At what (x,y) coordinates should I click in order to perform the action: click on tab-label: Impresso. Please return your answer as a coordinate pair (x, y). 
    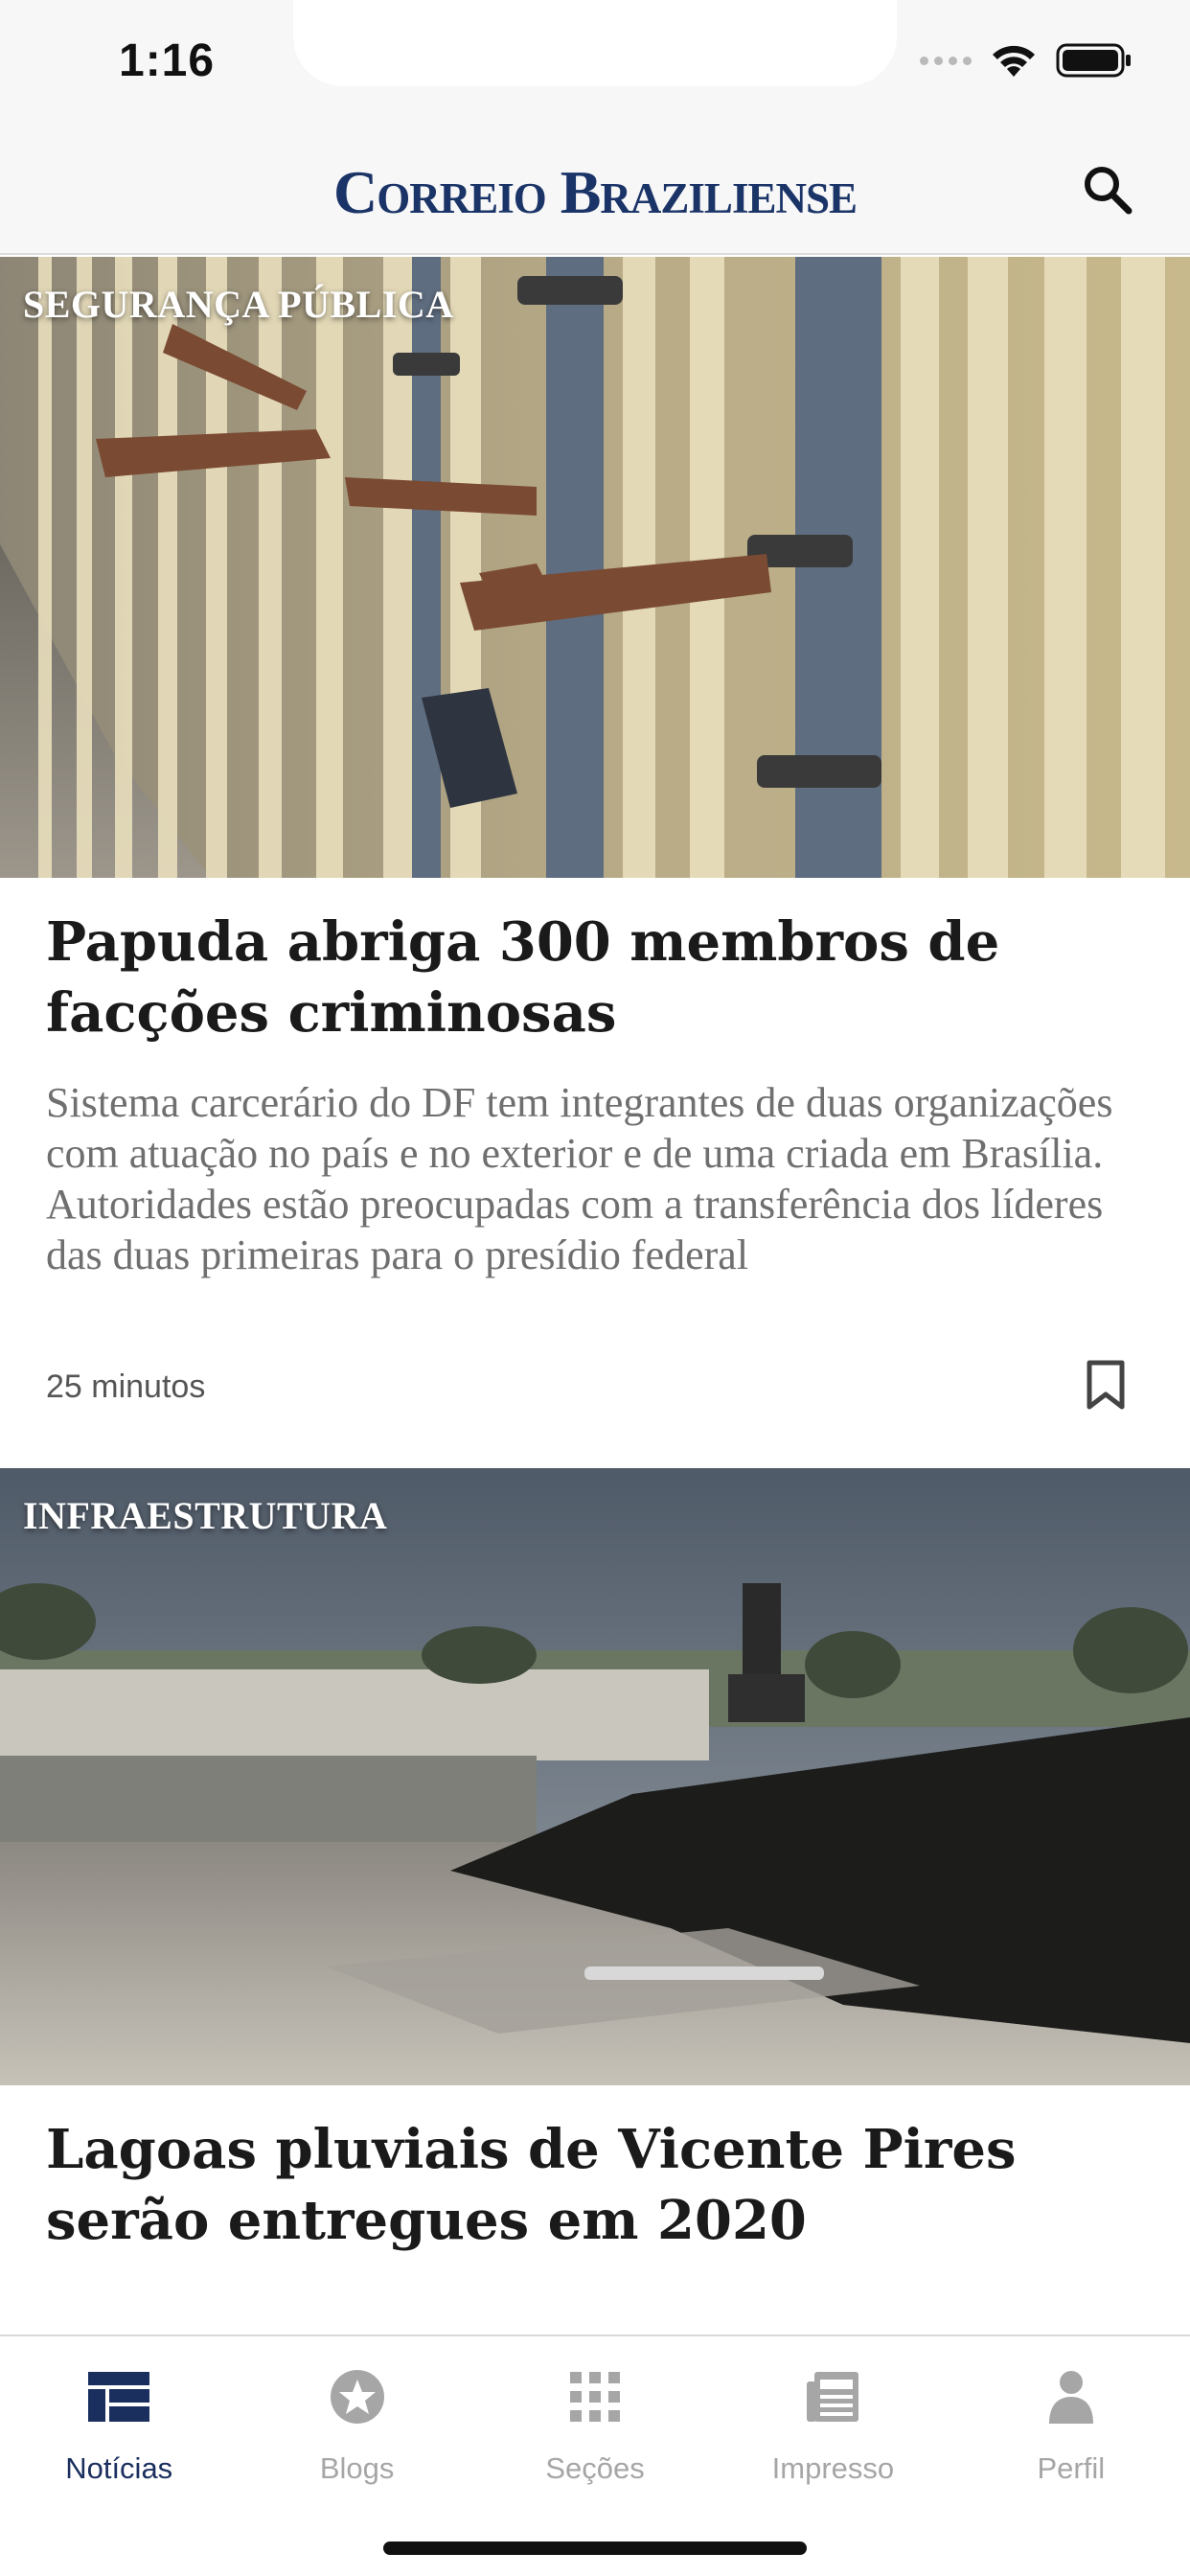
    Looking at the image, I should click on (833, 2468).